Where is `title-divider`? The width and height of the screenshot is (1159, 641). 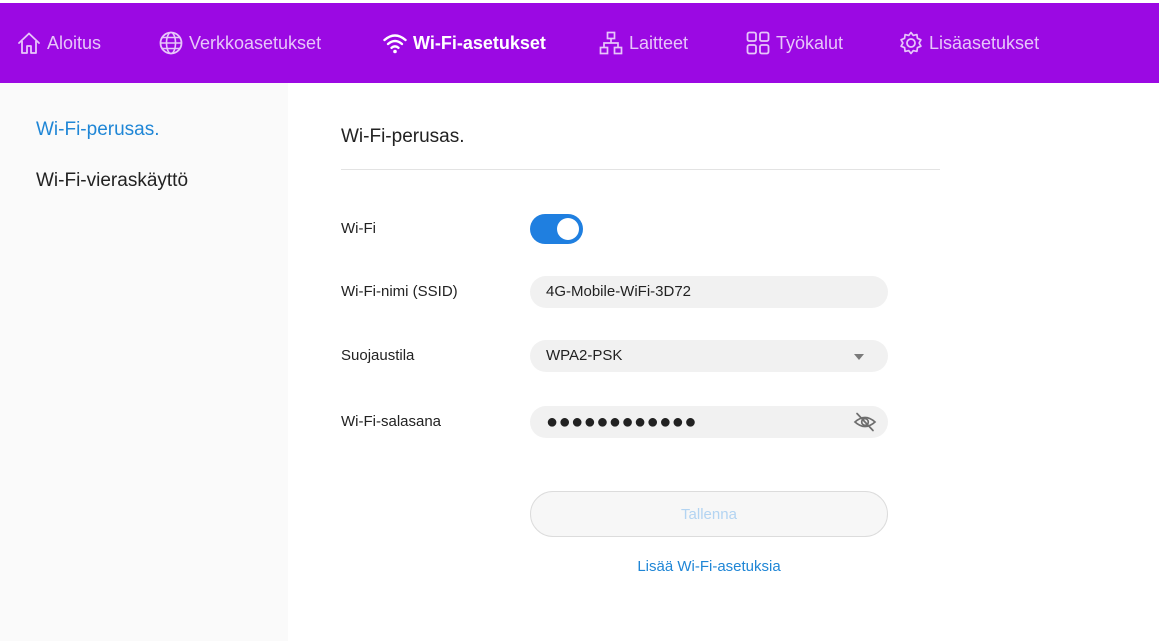 title-divider is located at coordinates (640, 169).